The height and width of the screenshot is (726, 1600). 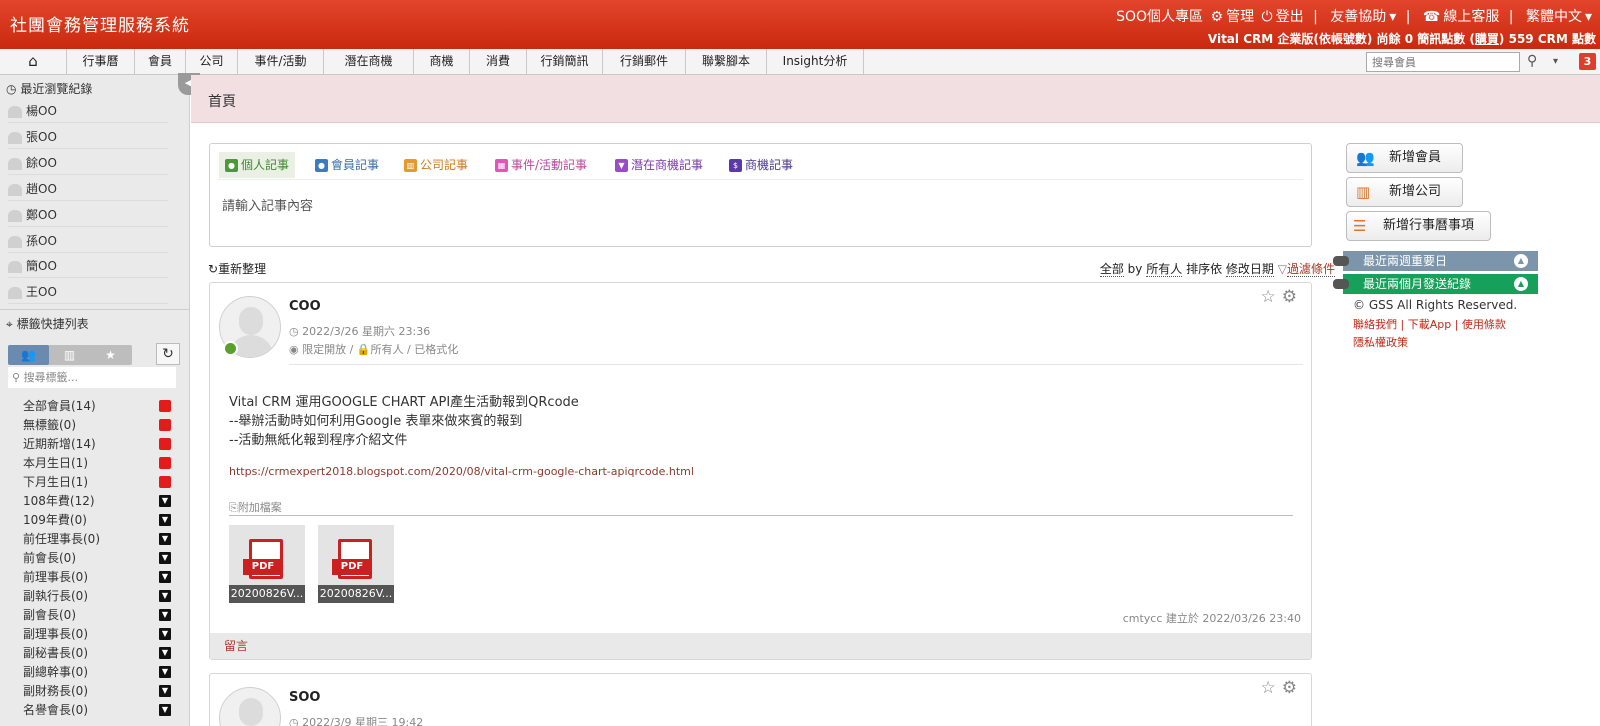 I want to click on privacy-link: 隱私權政策, so click(x=1380, y=342).